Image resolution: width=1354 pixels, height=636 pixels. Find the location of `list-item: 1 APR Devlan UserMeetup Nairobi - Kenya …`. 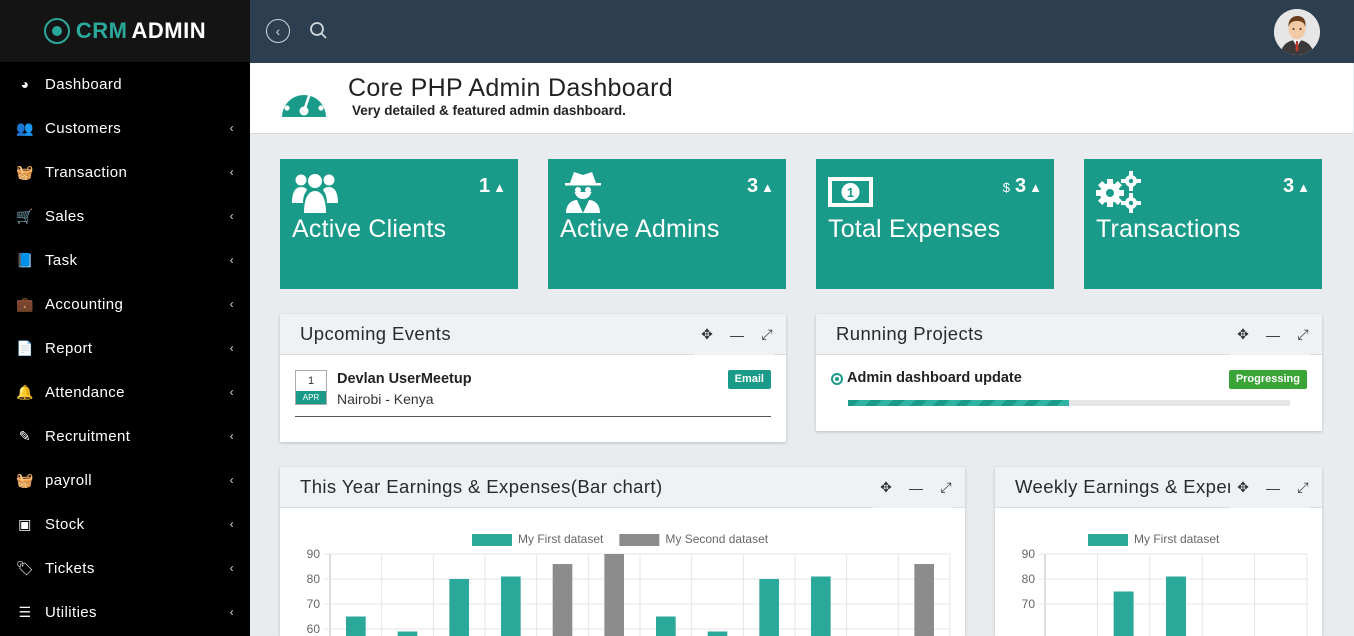

list-item: 1 APR Devlan UserMeetup Nairobi - Kenya … is located at coordinates (533, 393).